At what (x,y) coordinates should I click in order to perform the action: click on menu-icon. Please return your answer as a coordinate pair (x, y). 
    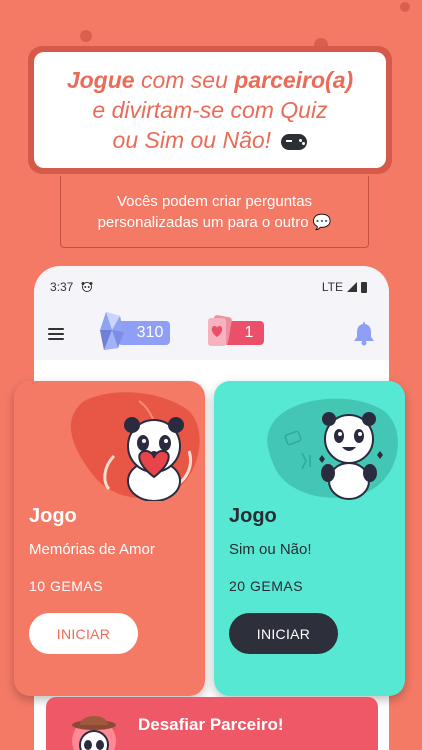
    Looking at the image, I should click on (56, 334).